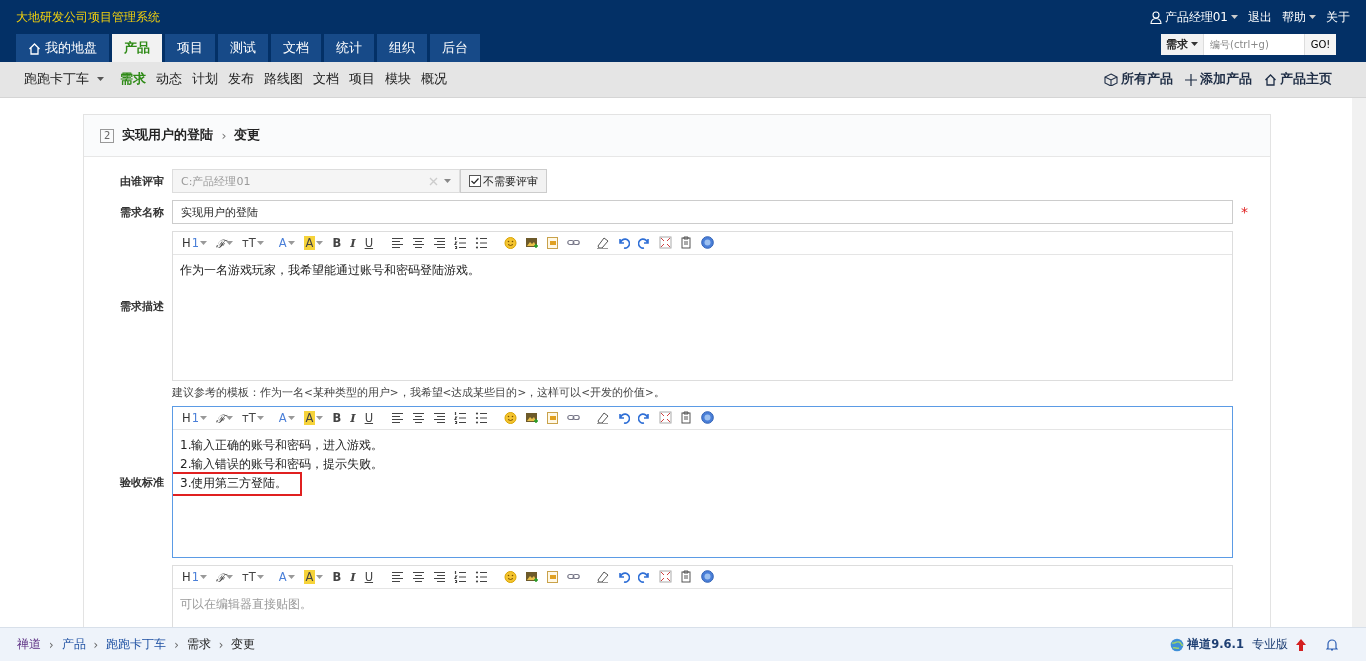  What do you see at coordinates (133, 79) in the screenshot?
I see `subnav-link: 需求` at bounding box center [133, 79].